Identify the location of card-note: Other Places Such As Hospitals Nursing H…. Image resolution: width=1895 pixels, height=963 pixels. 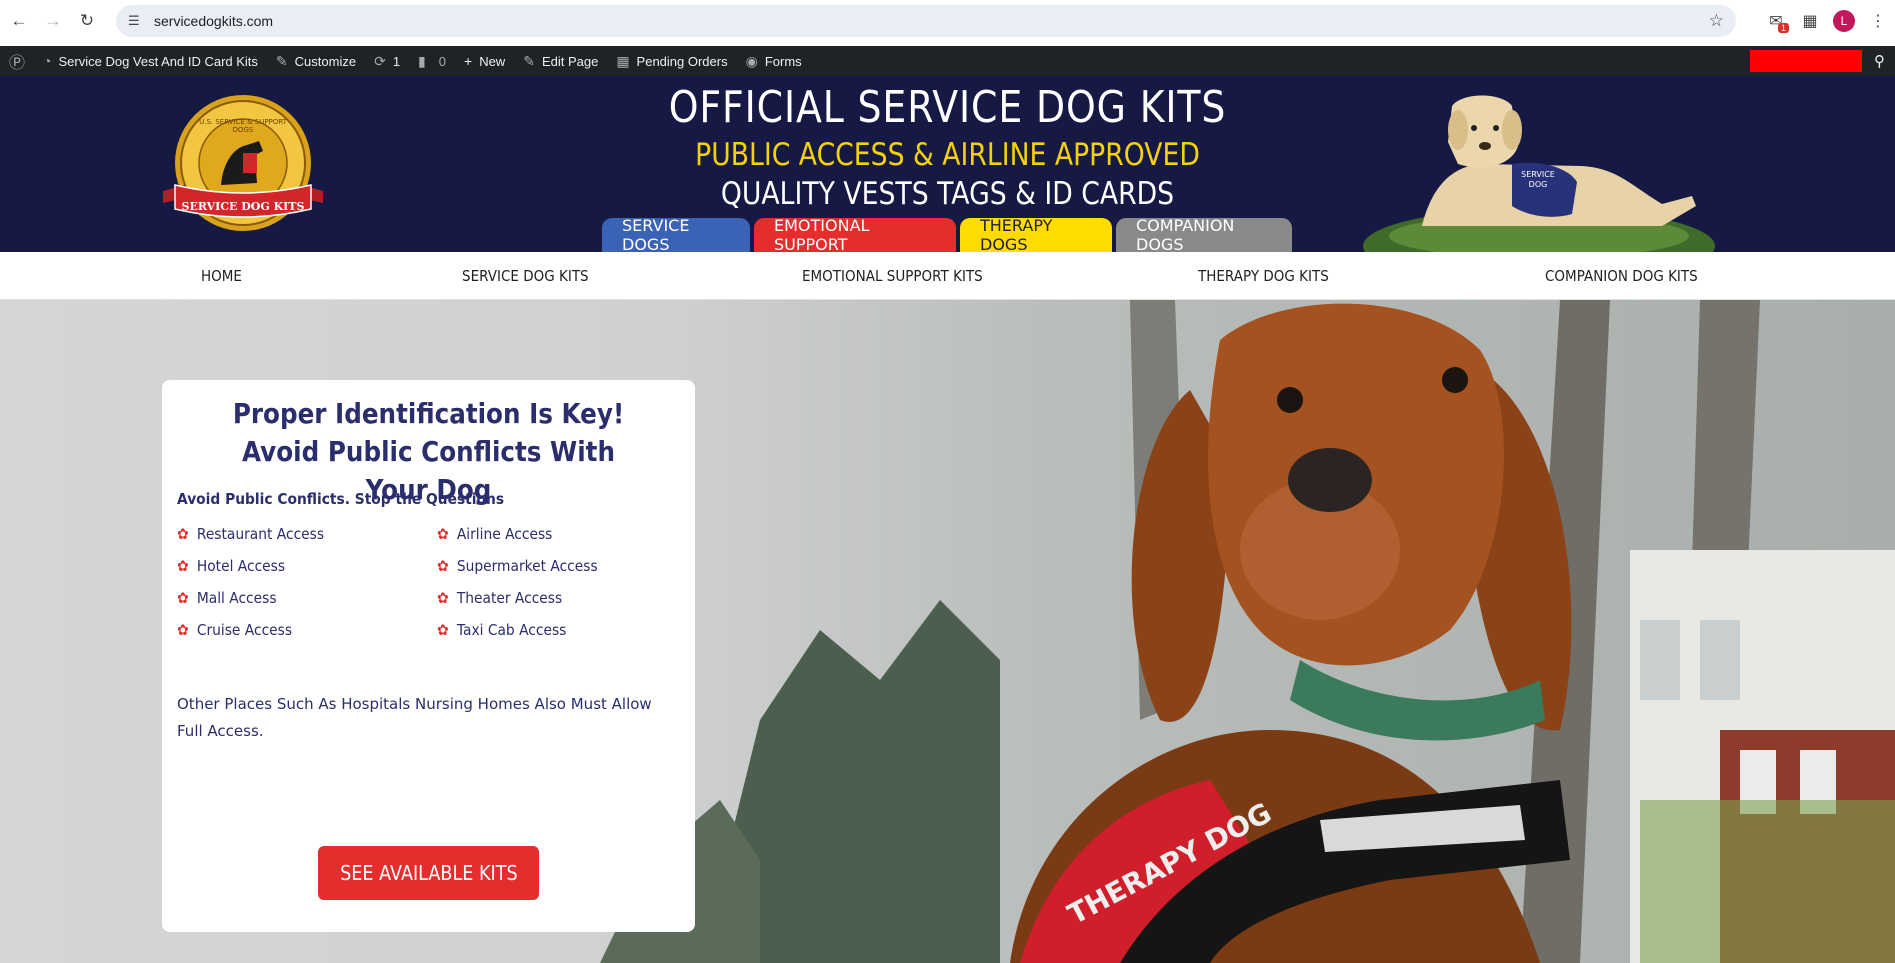
(414, 717).